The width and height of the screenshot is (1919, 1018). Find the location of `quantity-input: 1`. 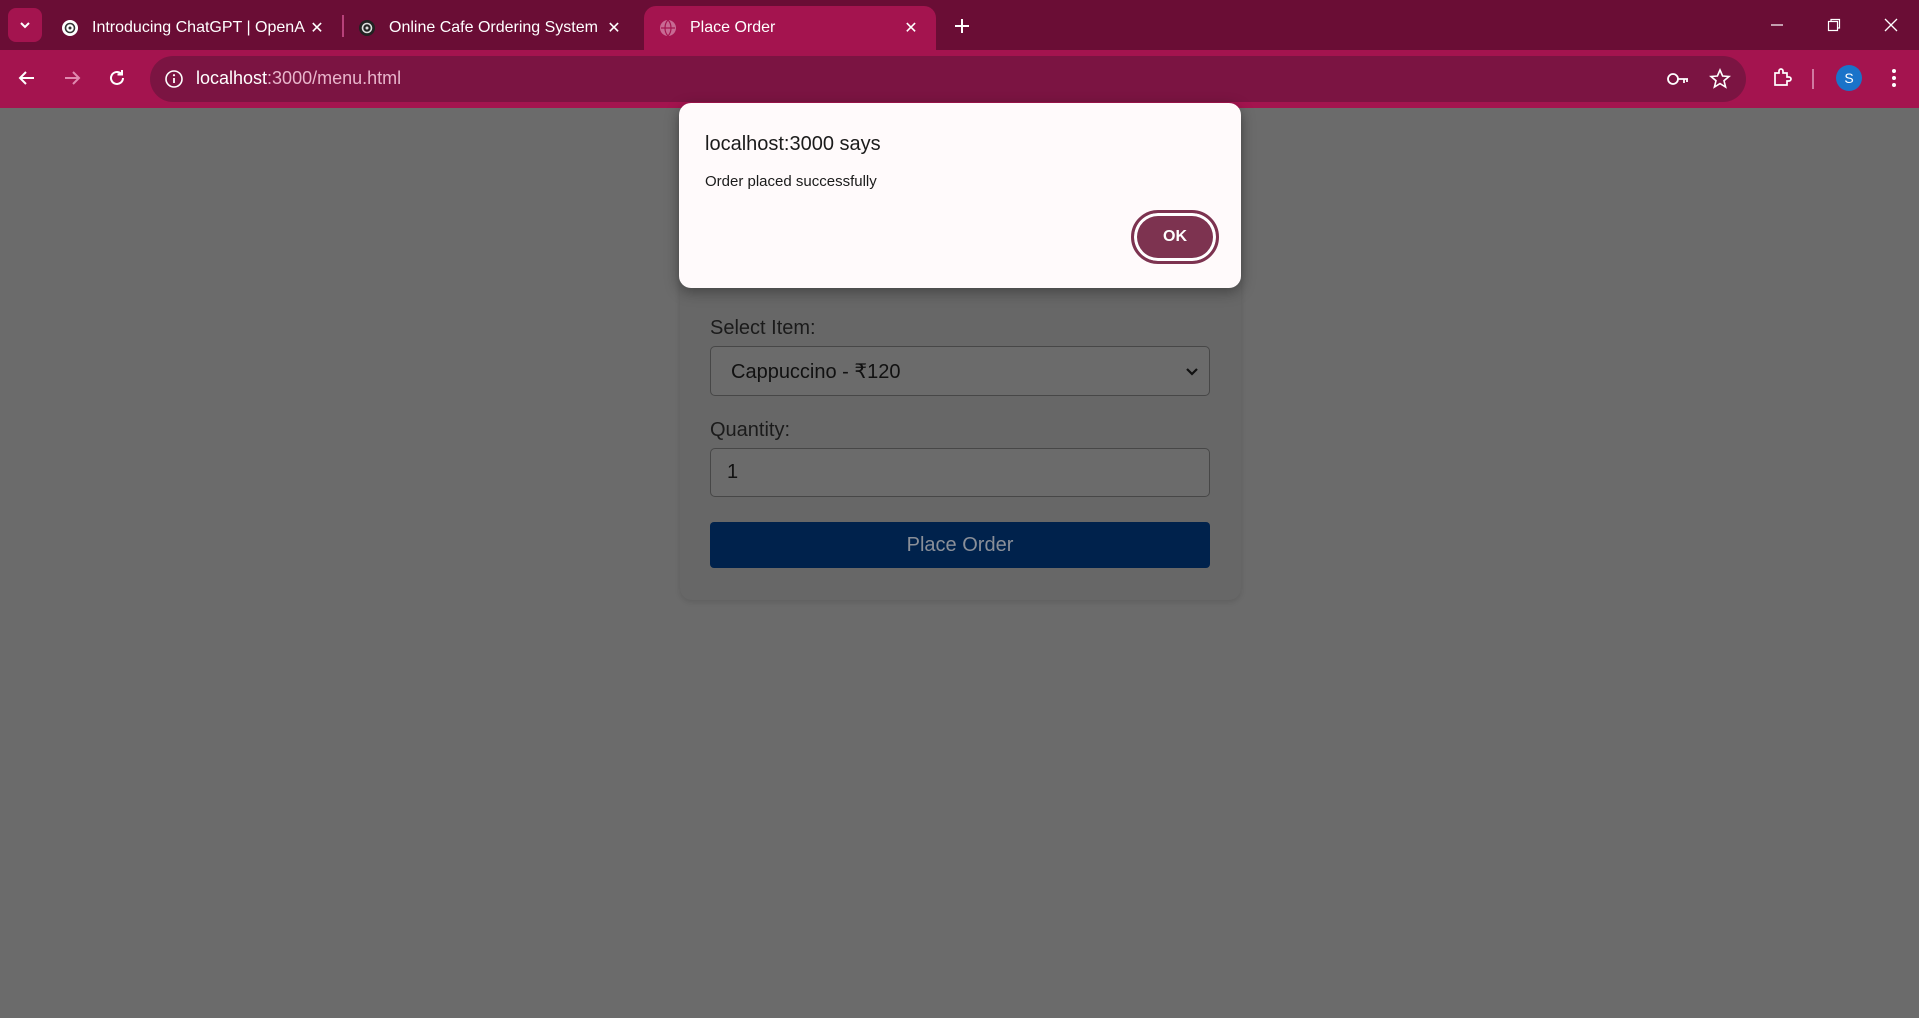

quantity-input: 1 is located at coordinates (960, 472).